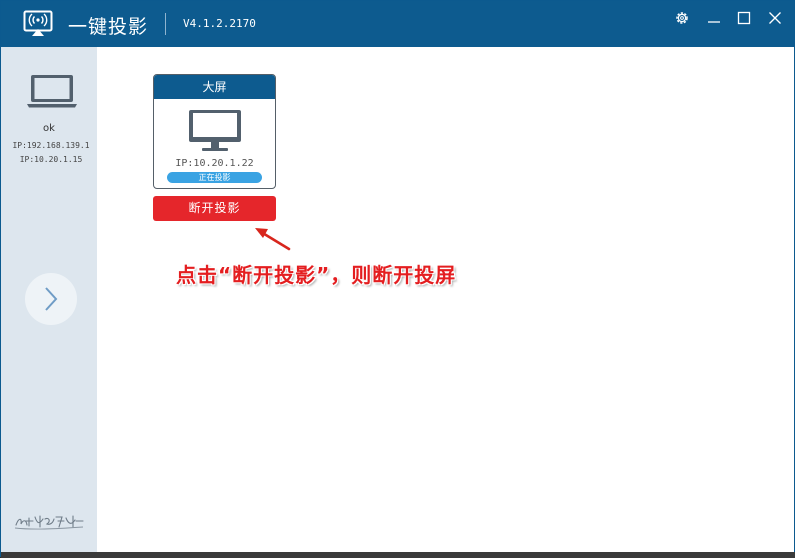 The image size is (795, 558). Describe the element at coordinates (398, 555) in the screenshot. I see `taskbar-strip` at that location.